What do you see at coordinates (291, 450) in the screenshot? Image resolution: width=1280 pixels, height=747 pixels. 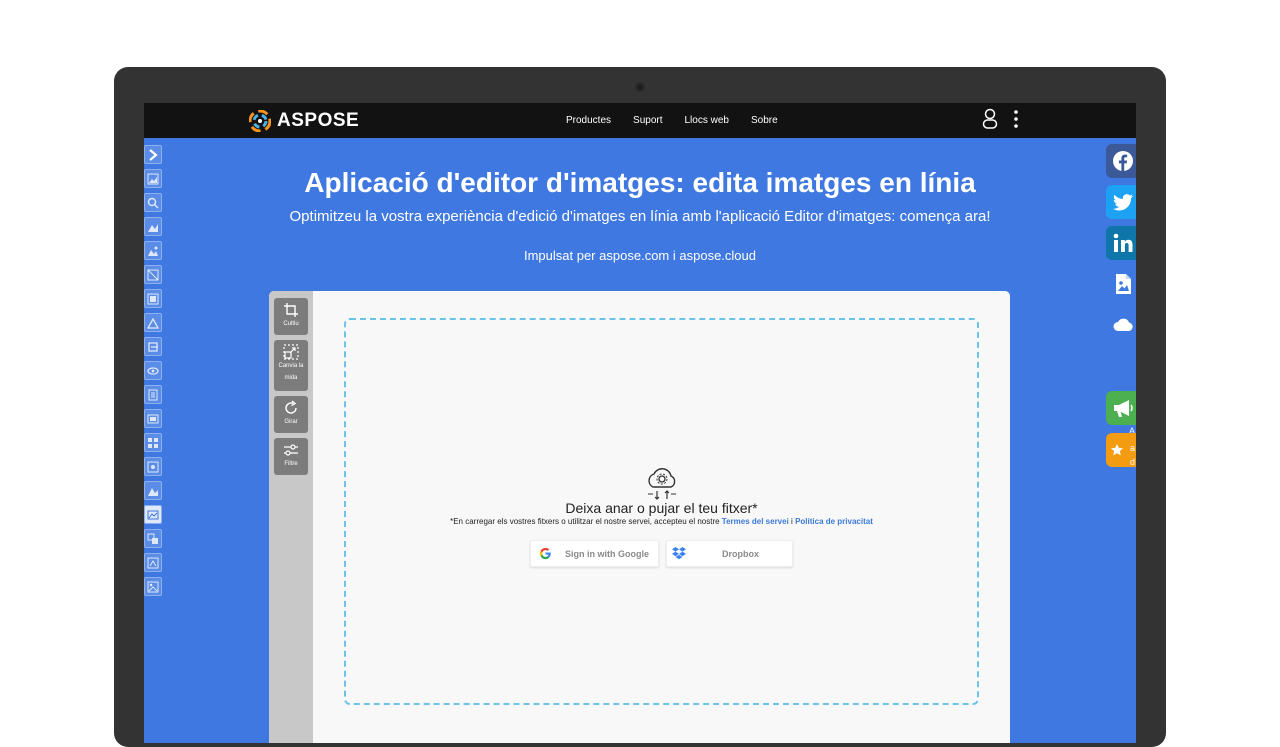 I see `filter-icon` at bounding box center [291, 450].